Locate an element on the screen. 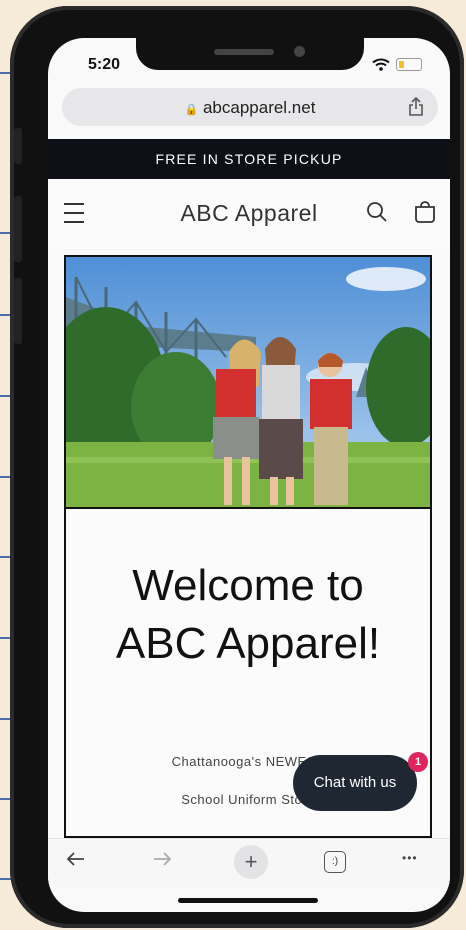  notch is located at coordinates (250, 54).